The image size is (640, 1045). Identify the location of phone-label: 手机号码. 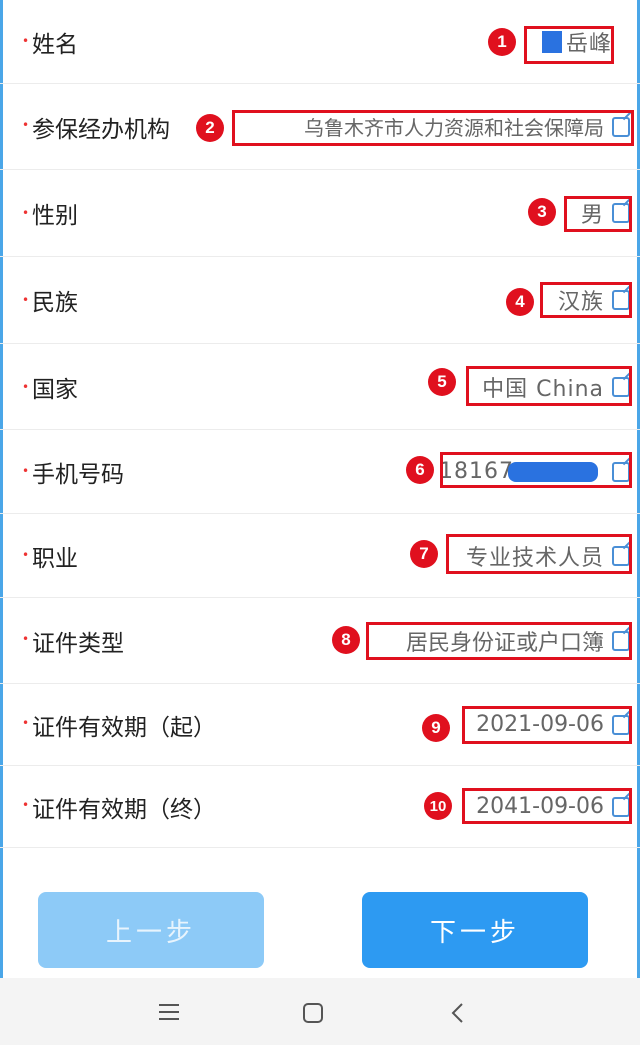
(78, 474).